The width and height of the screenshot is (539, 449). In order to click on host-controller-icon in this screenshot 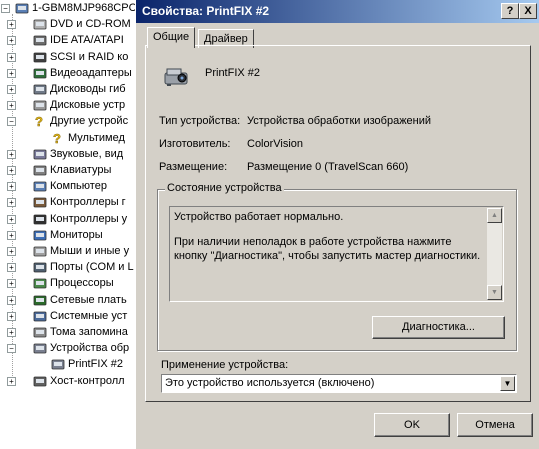, I will do `click(40, 381)`.